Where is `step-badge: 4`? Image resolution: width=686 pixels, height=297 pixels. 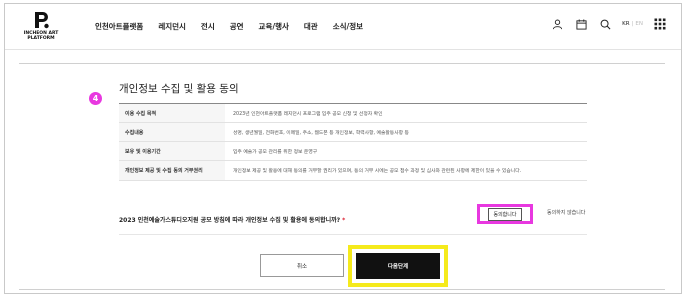 step-badge: 4 is located at coordinates (95, 98).